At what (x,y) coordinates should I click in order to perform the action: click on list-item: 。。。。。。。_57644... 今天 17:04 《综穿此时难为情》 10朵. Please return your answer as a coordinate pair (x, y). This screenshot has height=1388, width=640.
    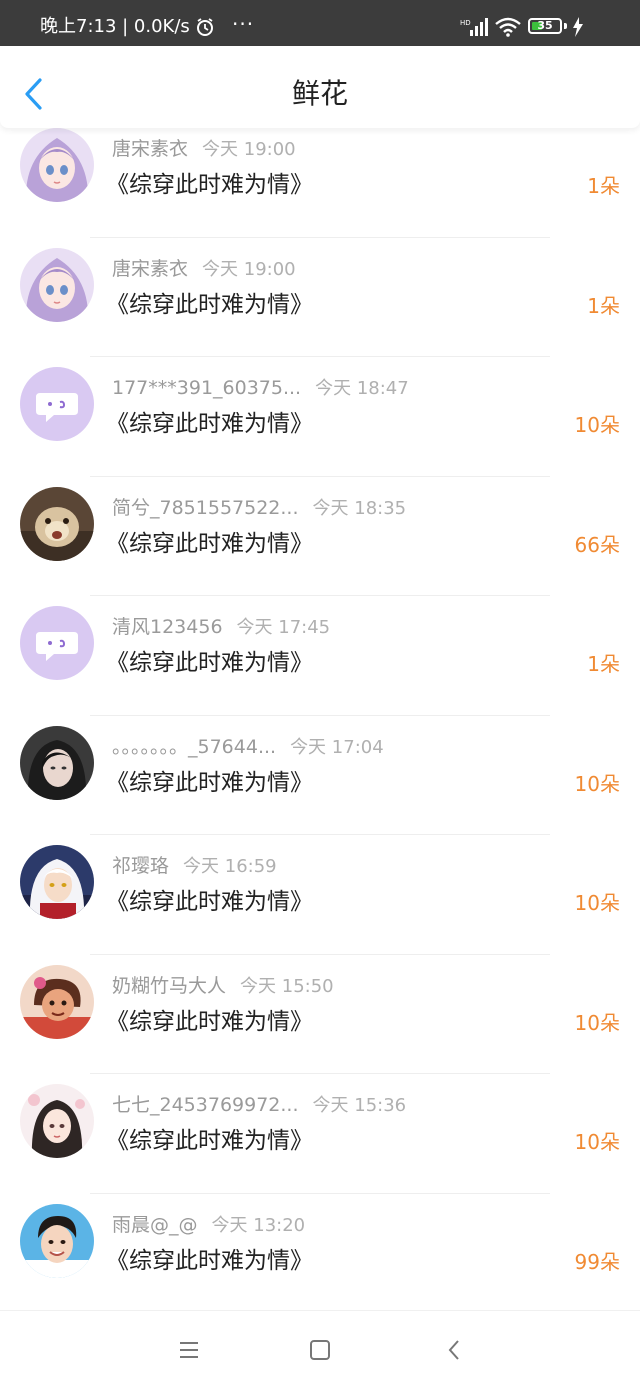
    Looking at the image, I should click on (320, 775).